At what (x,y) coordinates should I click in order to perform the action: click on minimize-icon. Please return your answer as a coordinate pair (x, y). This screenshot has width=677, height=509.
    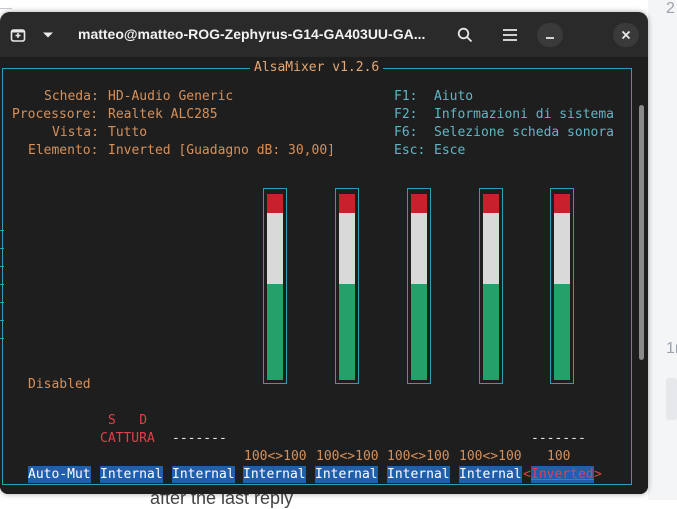
    Looking at the image, I should click on (550, 38).